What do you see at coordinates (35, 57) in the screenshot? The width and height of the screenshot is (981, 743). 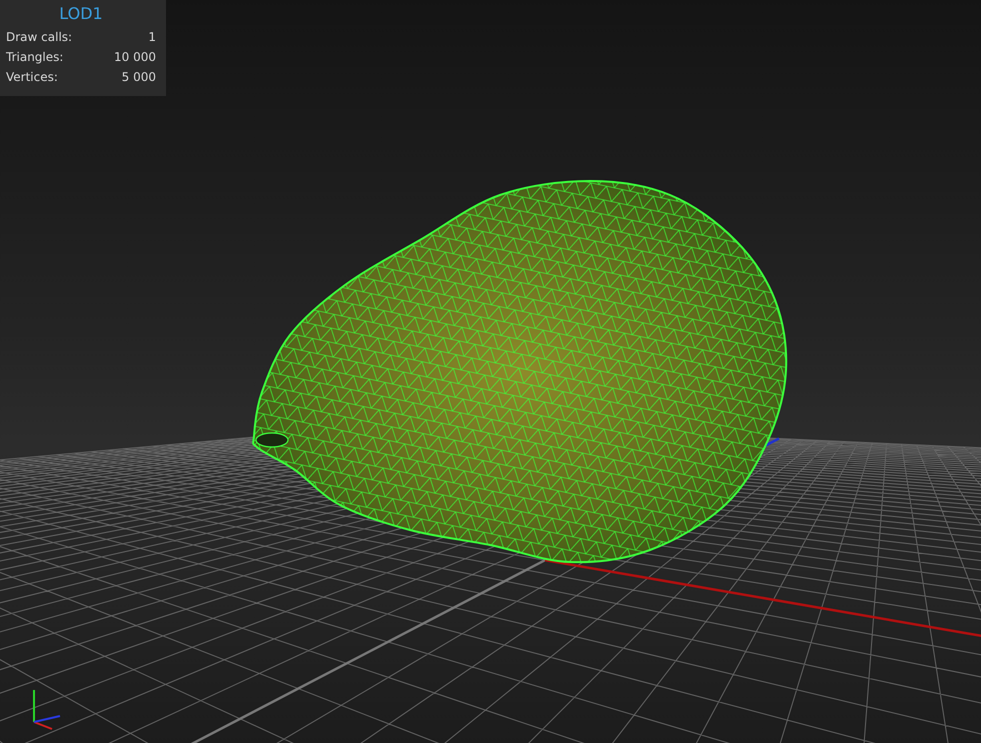 I see `stat-label: Triangles:` at bounding box center [35, 57].